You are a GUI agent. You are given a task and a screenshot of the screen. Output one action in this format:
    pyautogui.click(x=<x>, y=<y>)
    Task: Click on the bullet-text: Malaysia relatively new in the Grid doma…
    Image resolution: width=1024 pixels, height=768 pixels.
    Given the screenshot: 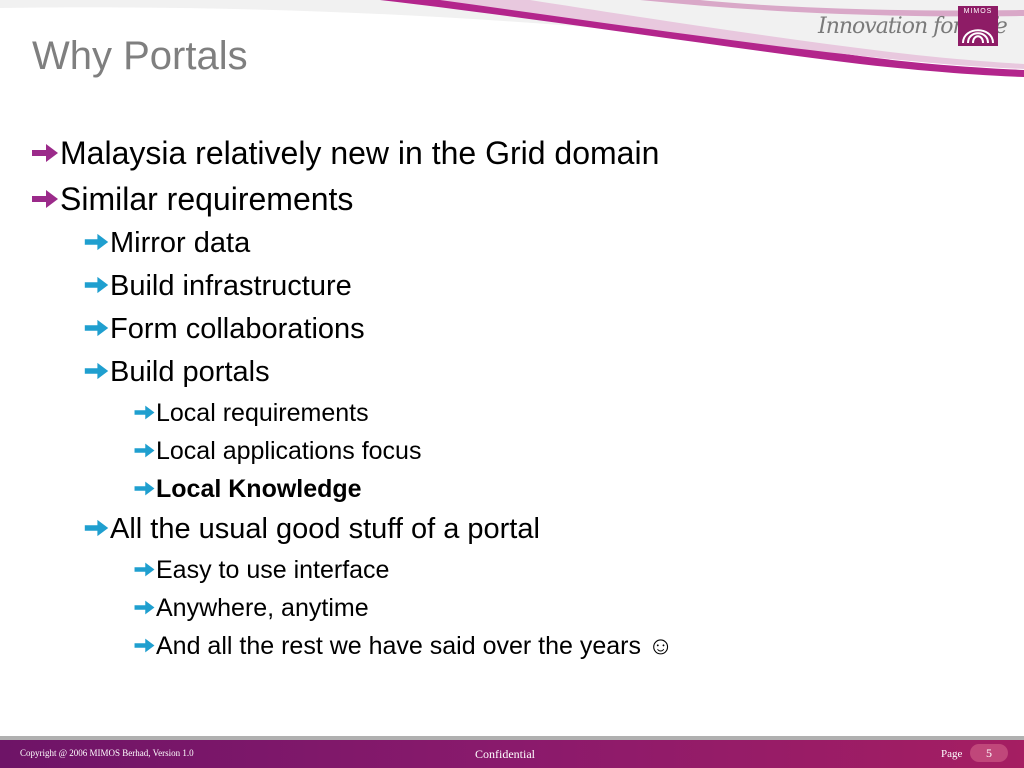 What is the action you would take?
    pyautogui.click(x=360, y=153)
    